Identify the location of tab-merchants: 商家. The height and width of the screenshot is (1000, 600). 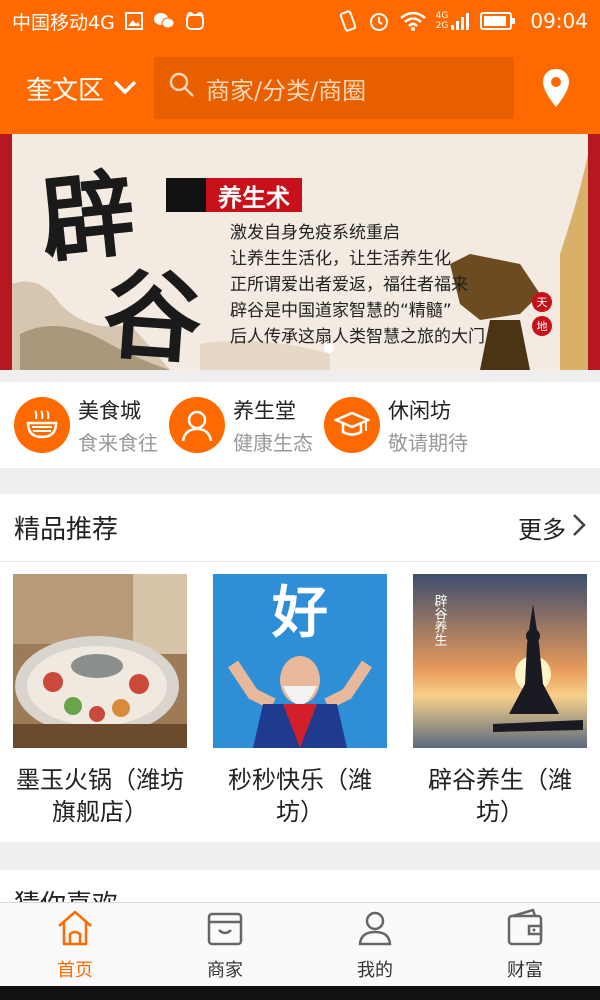
(225, 944).